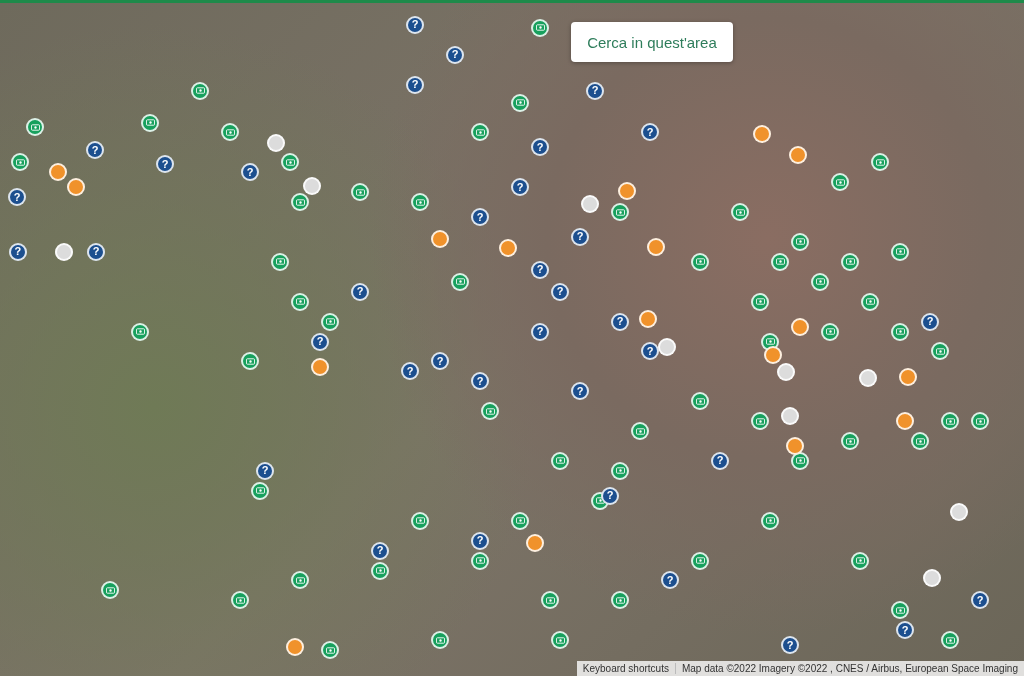 This screenshot has height=676, width=1024. Describe the element at coordinates (652, 42) in the screenshot. I see `search-area-button: Cerca in quest'area` at that location.